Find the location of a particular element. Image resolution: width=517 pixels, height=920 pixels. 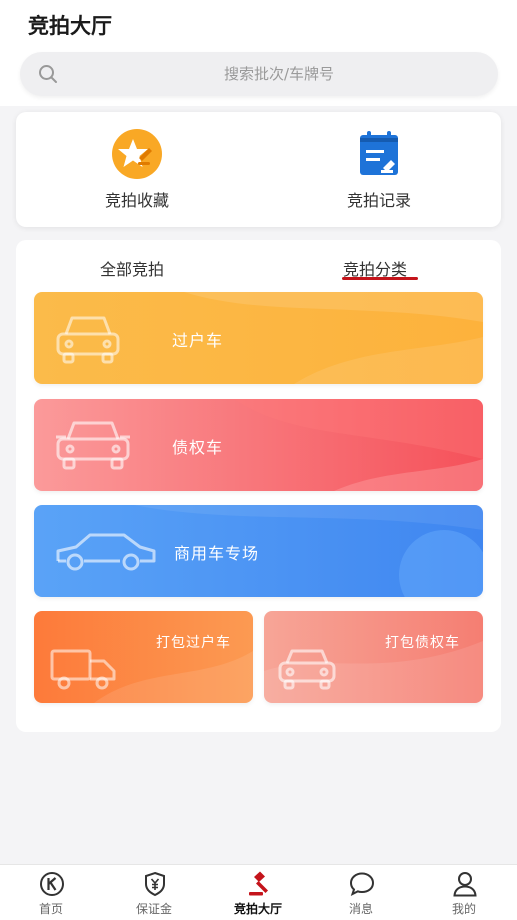

profile-user-icon is located at coordinates (465, 884).